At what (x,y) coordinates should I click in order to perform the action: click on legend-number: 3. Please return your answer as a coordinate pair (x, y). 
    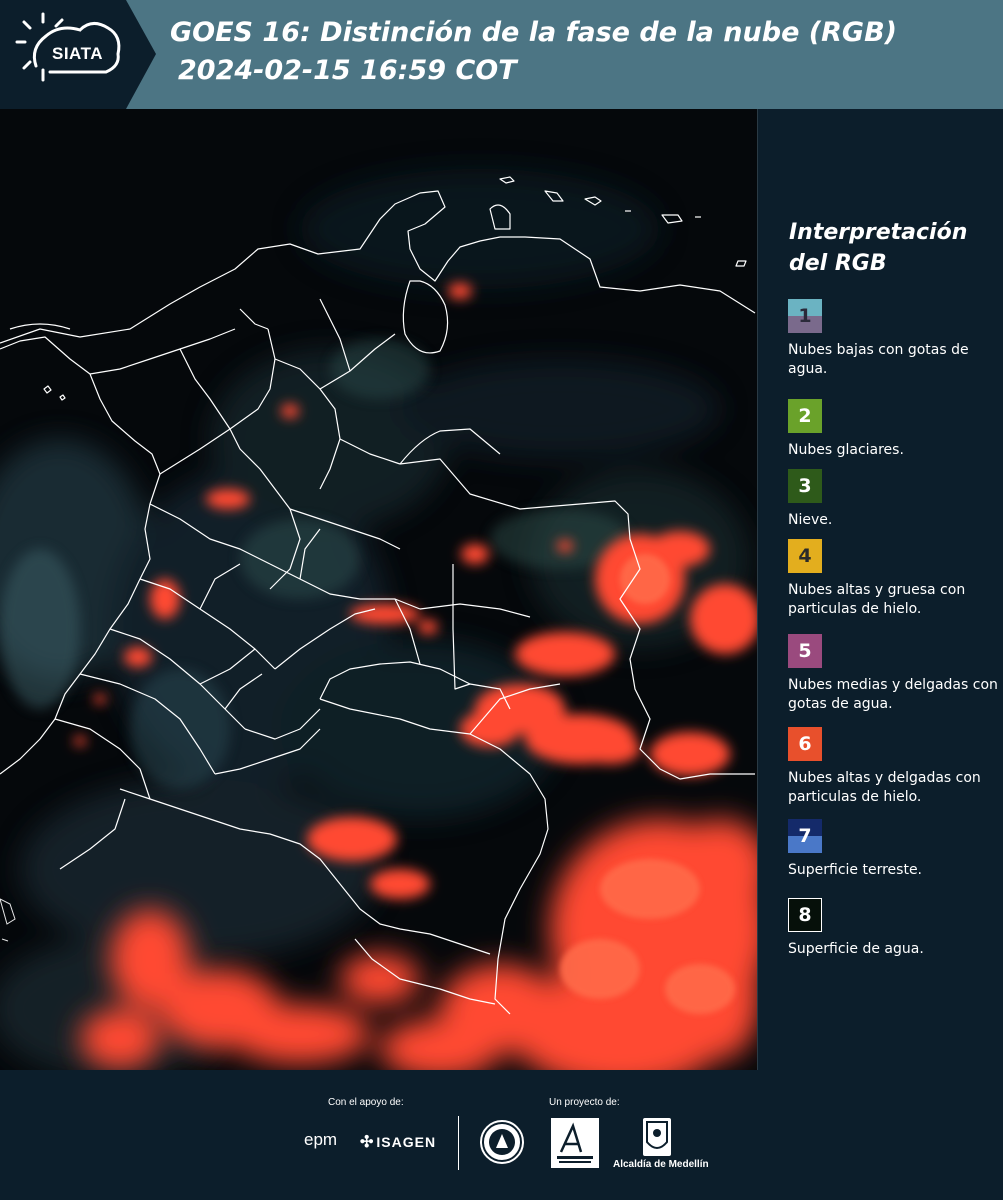
    Looking at the image, I should click on (805, 486).